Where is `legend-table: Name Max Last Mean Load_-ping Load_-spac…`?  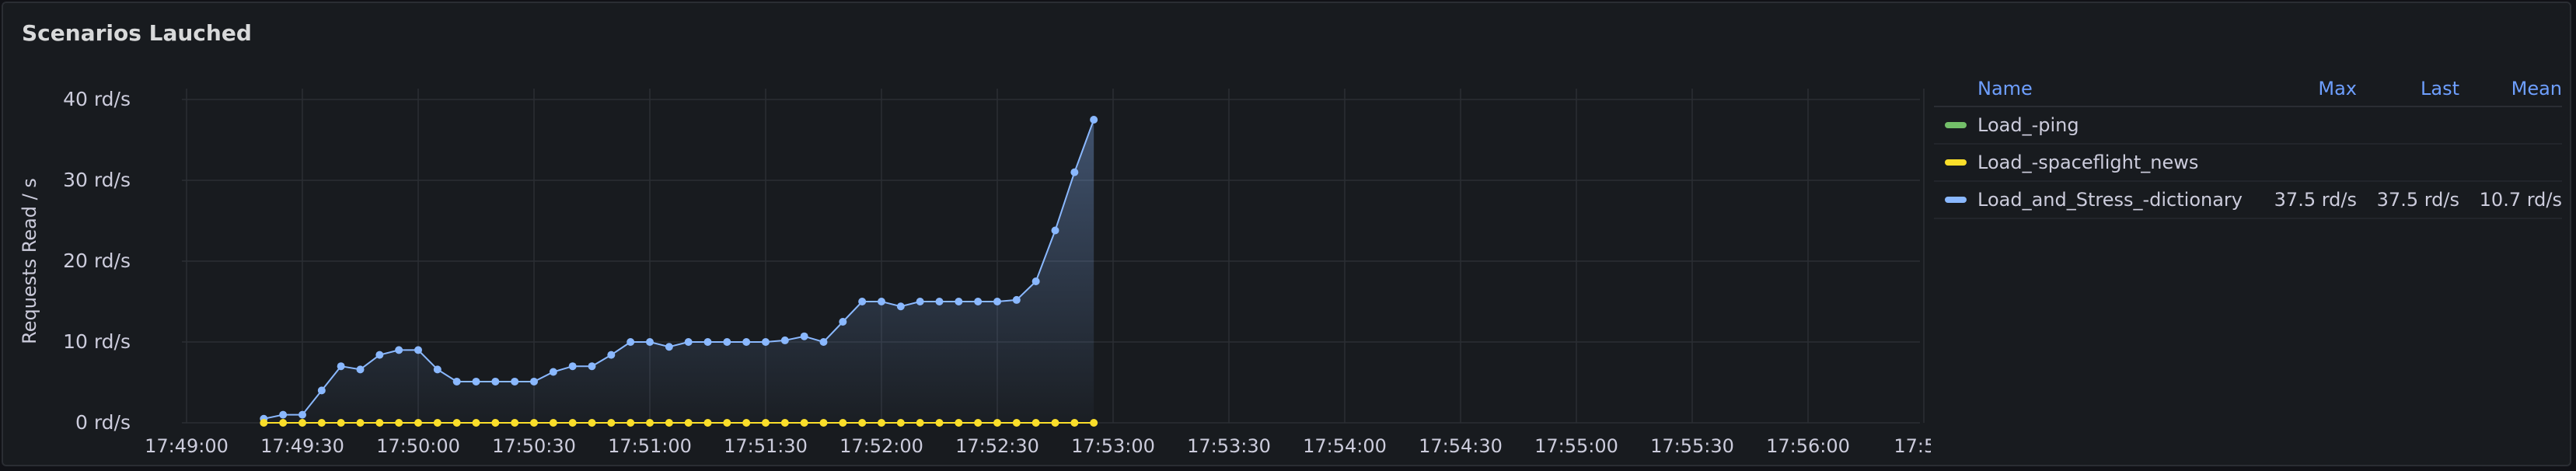 legend-table: Name Max Last Mean Load_-ping Load_-spac… is located at coordinates (2248, 145).